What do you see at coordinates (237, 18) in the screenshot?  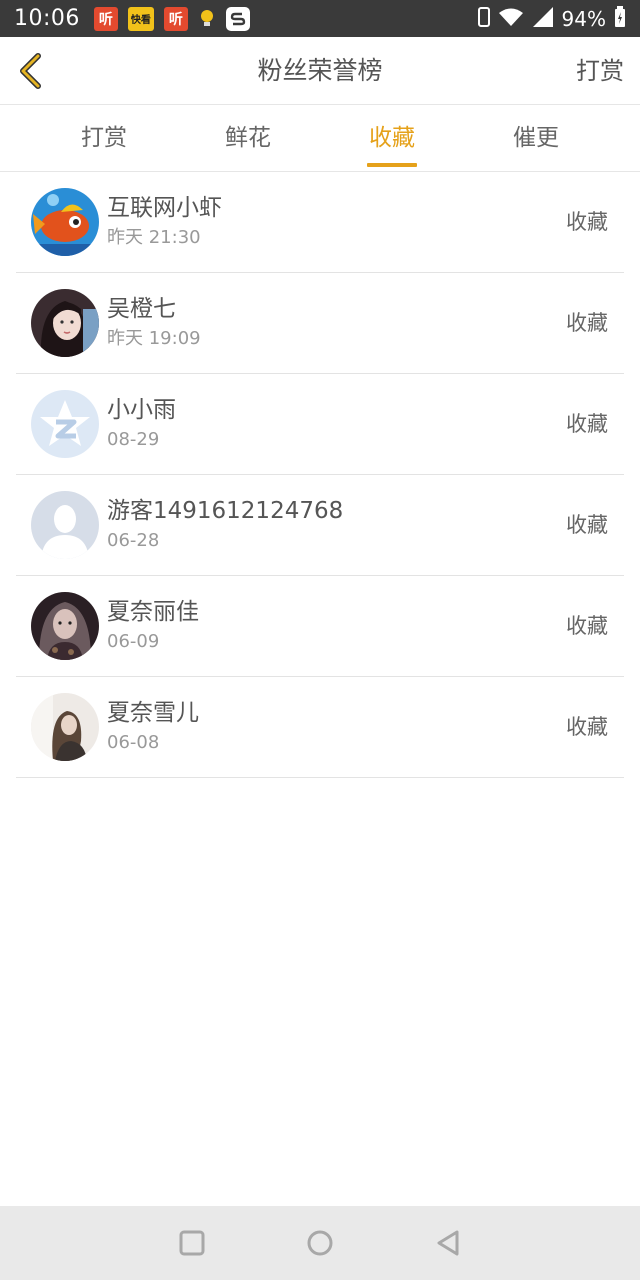 I see `sogou-notification-icon` at bounding box center [237, 18].